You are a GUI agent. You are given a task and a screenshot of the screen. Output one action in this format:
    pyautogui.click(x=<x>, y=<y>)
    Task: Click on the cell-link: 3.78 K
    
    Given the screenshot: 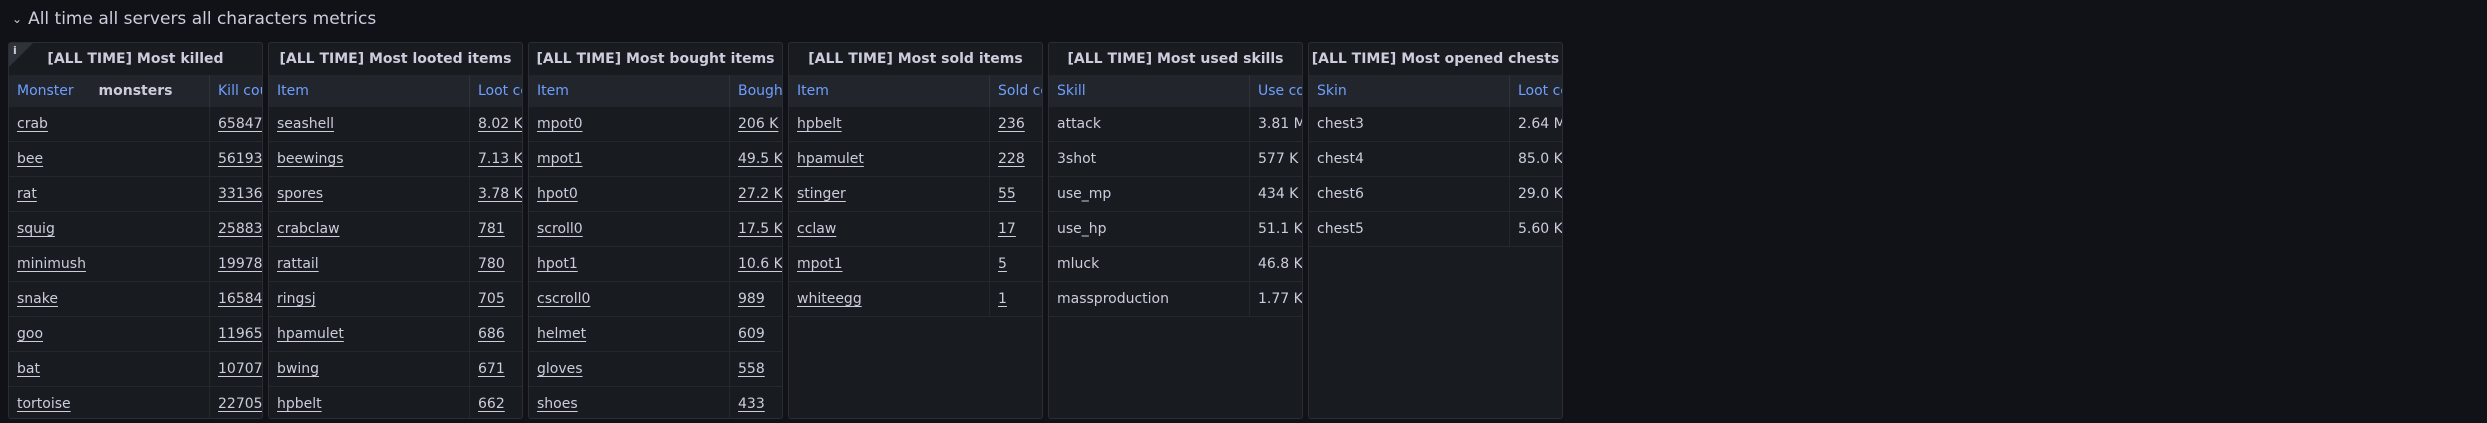 What is the action you would take?
    pyautogui.click(x=500, y=194)
    